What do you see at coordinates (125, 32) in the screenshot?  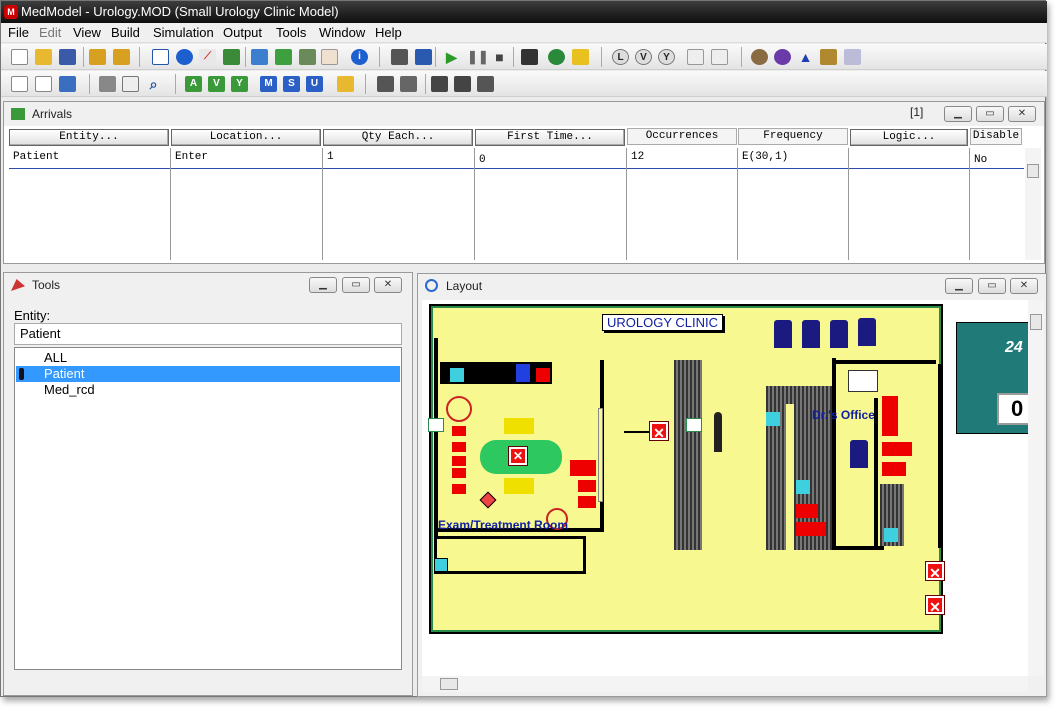 I see `menu-build: Build` at bounding box center [125, 32].